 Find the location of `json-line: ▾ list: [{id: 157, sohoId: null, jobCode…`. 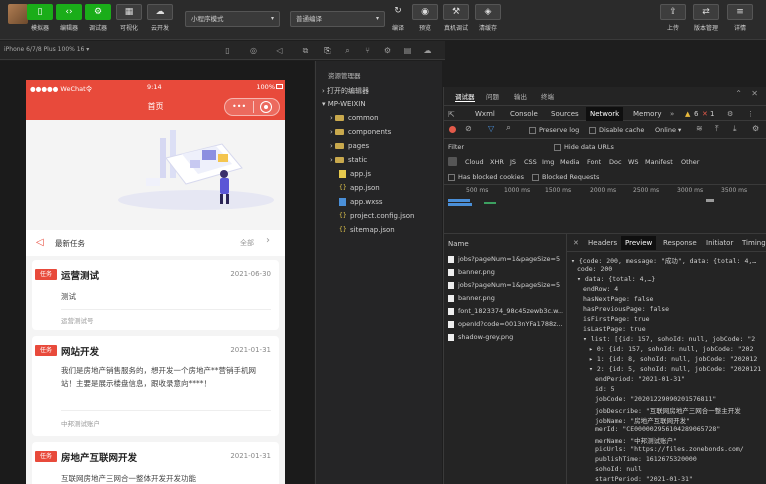

json-line: ▾ list: [{id: 157, sohoId: null, jobCode… is located at coordinates (669, 339).